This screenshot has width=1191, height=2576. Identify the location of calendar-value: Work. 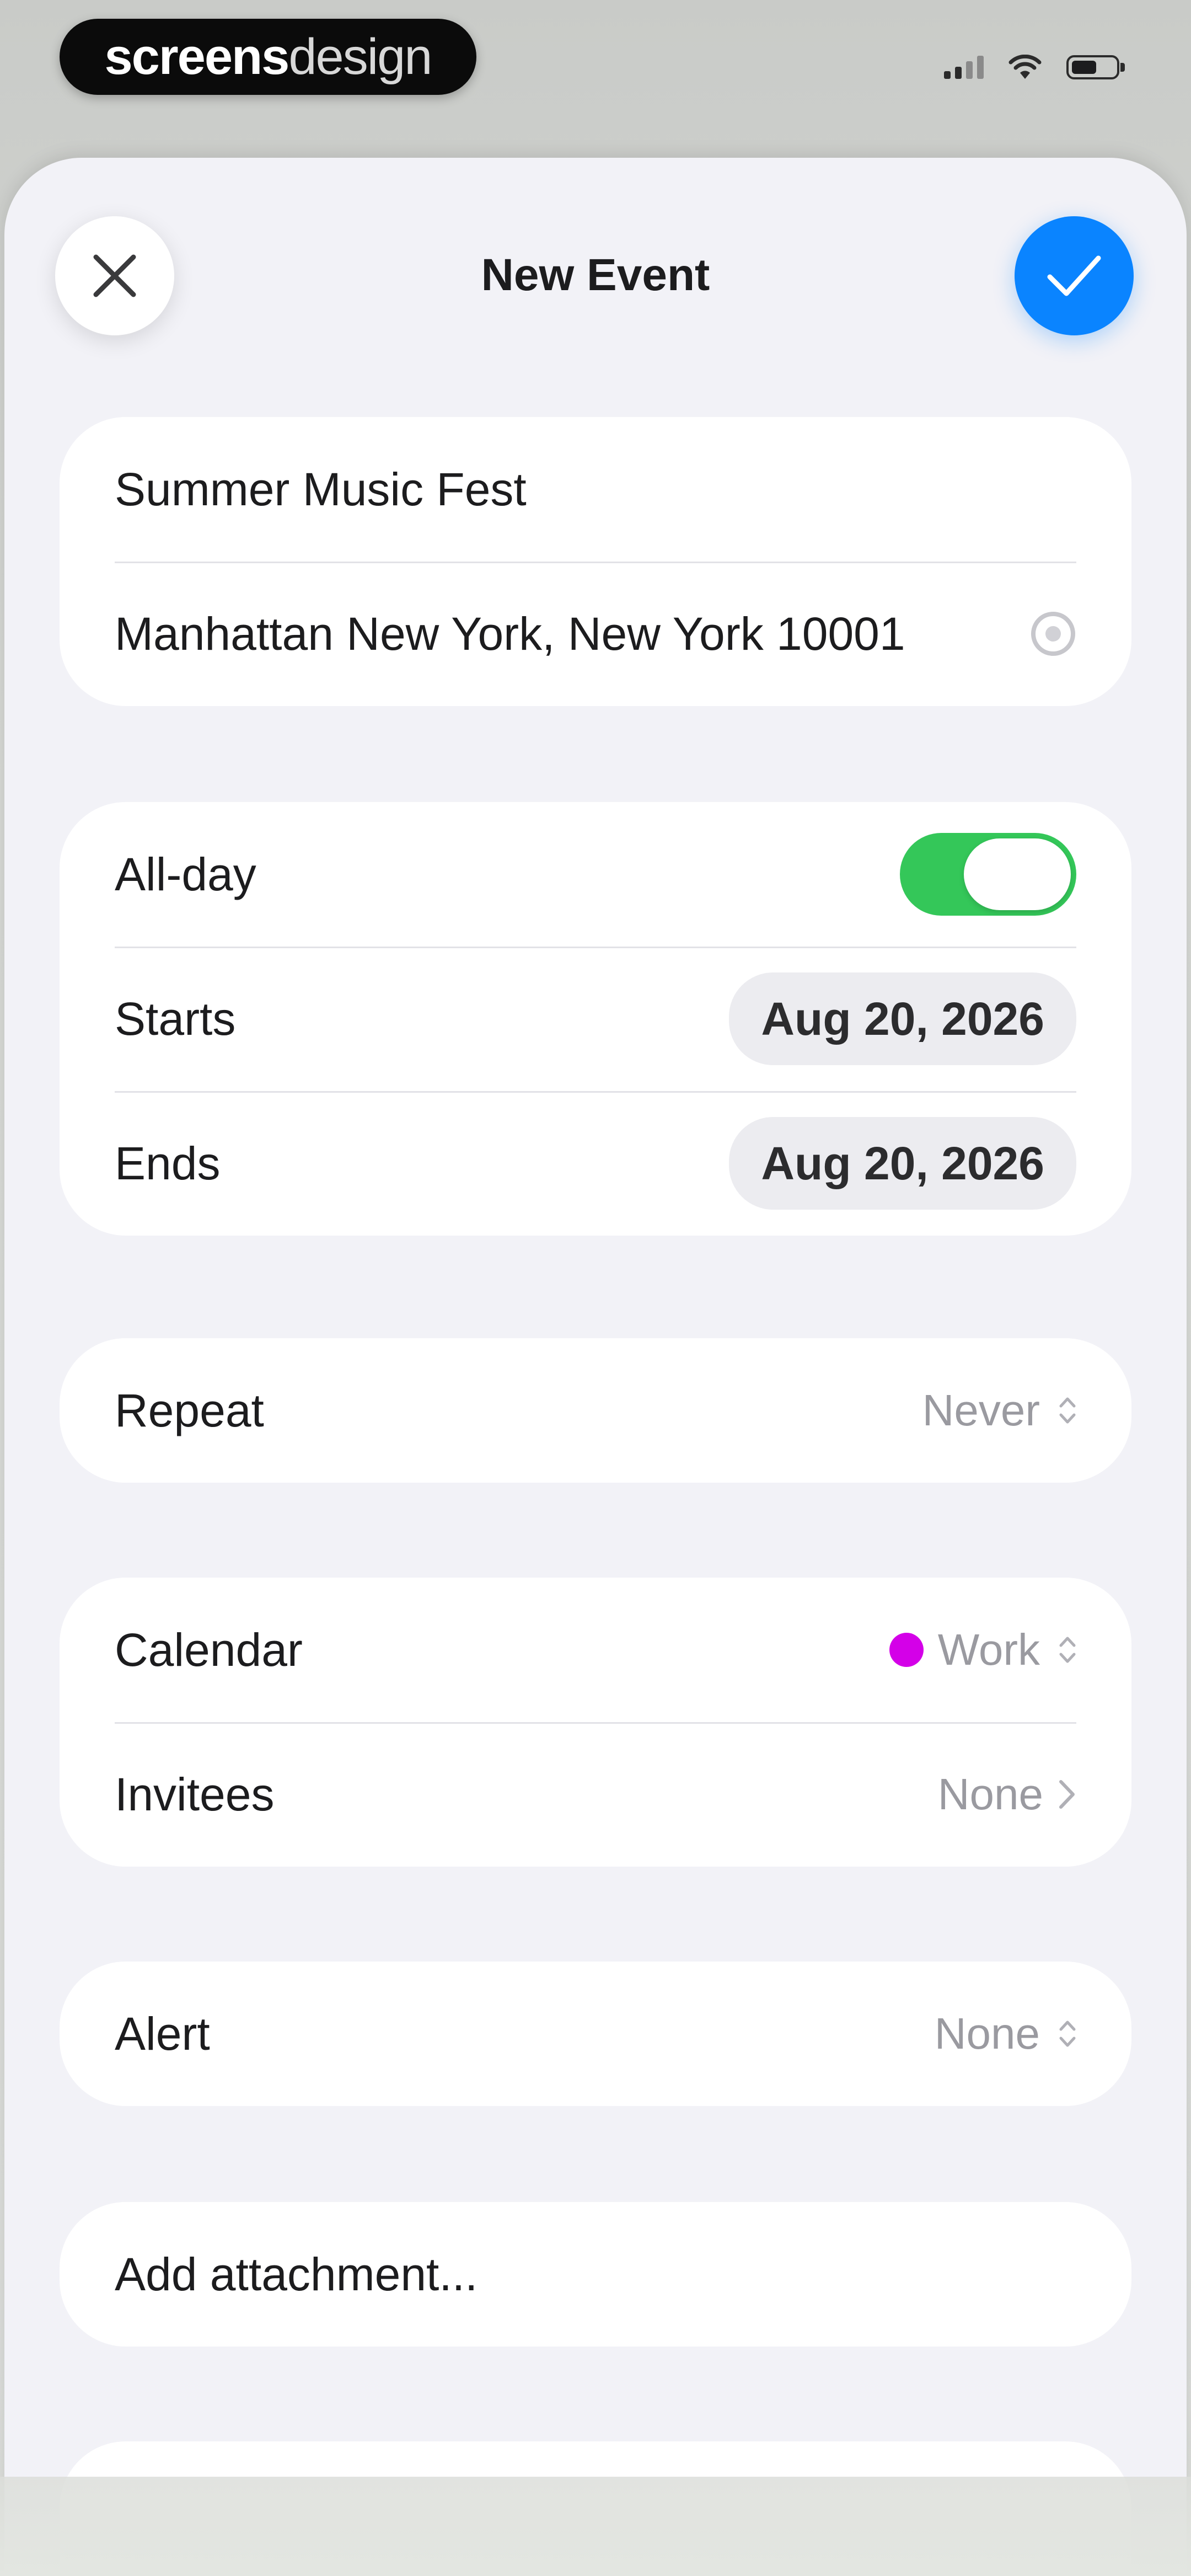
(988, 1649).